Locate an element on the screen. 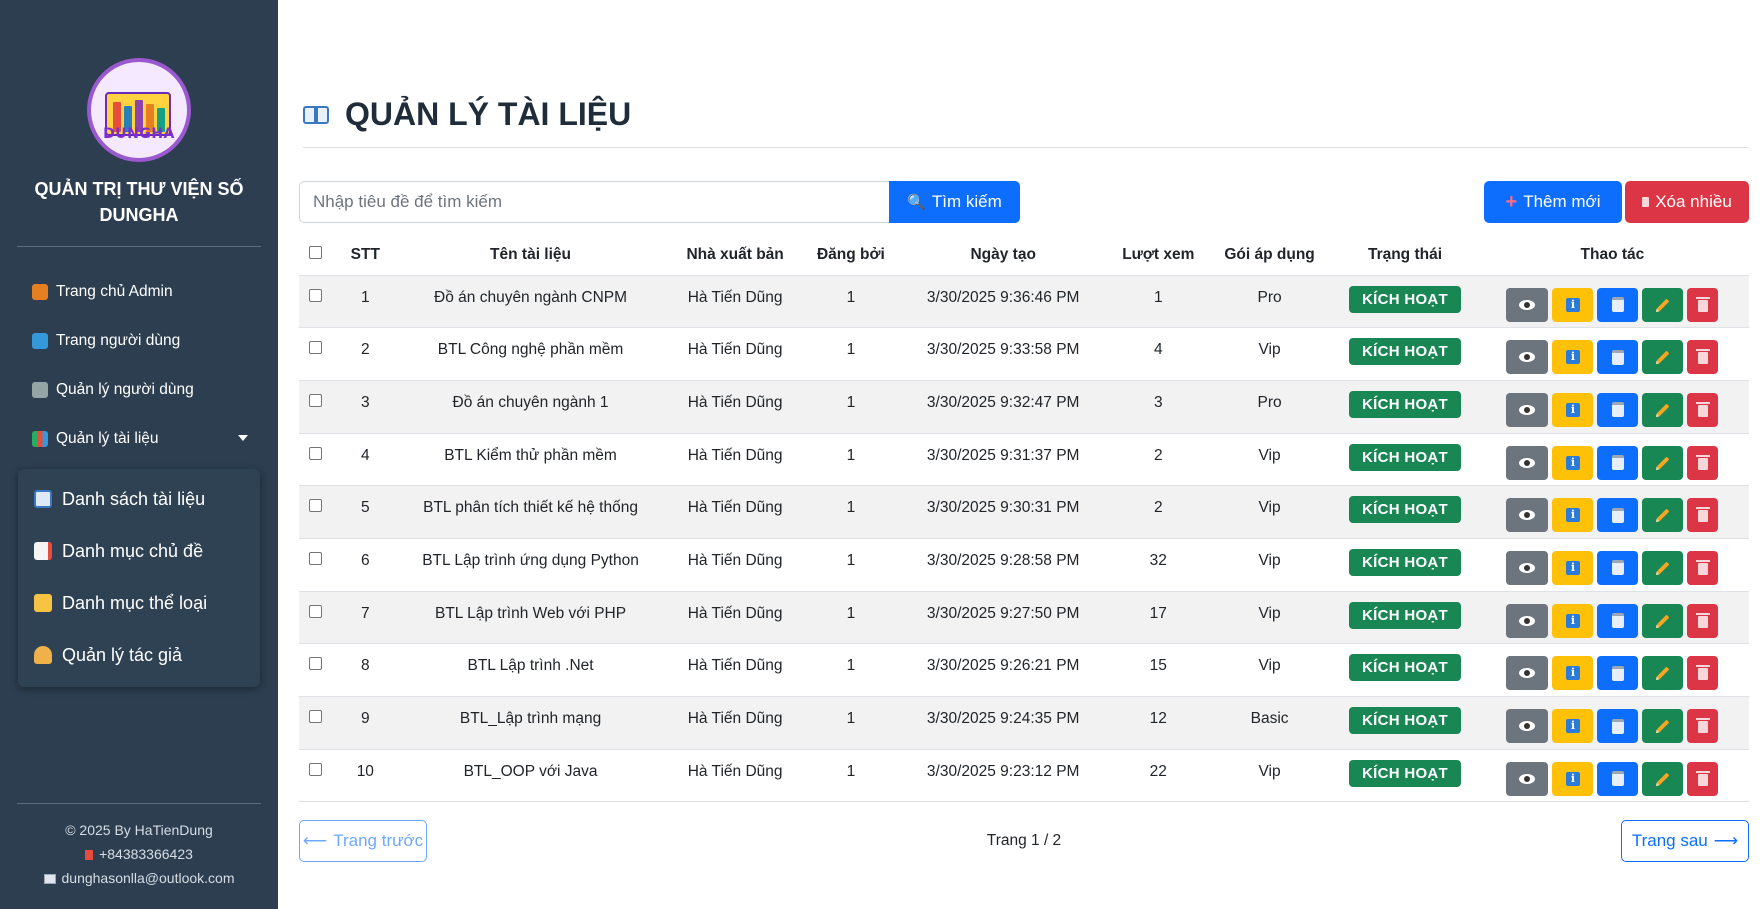 The image size is (1761, 909). add-new-button: + Thêm mới is located at coordinates (1553, 202).